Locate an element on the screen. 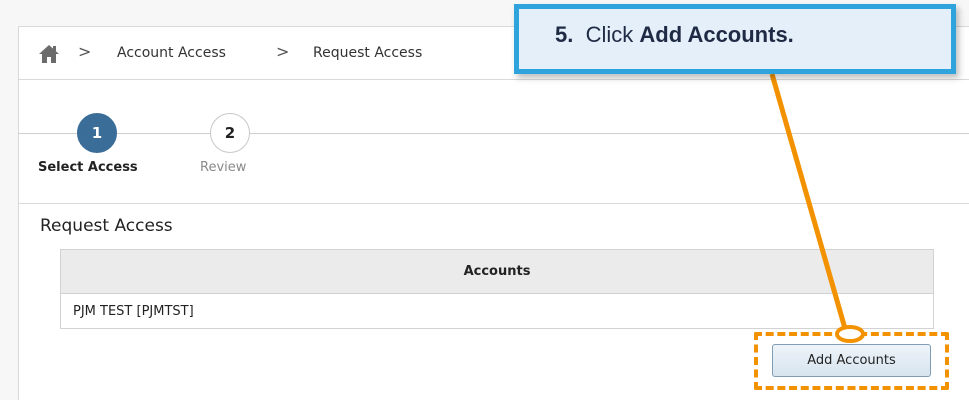  instruction-callout: 5. Click Add Accounts. is located at coordinates (735, 39).